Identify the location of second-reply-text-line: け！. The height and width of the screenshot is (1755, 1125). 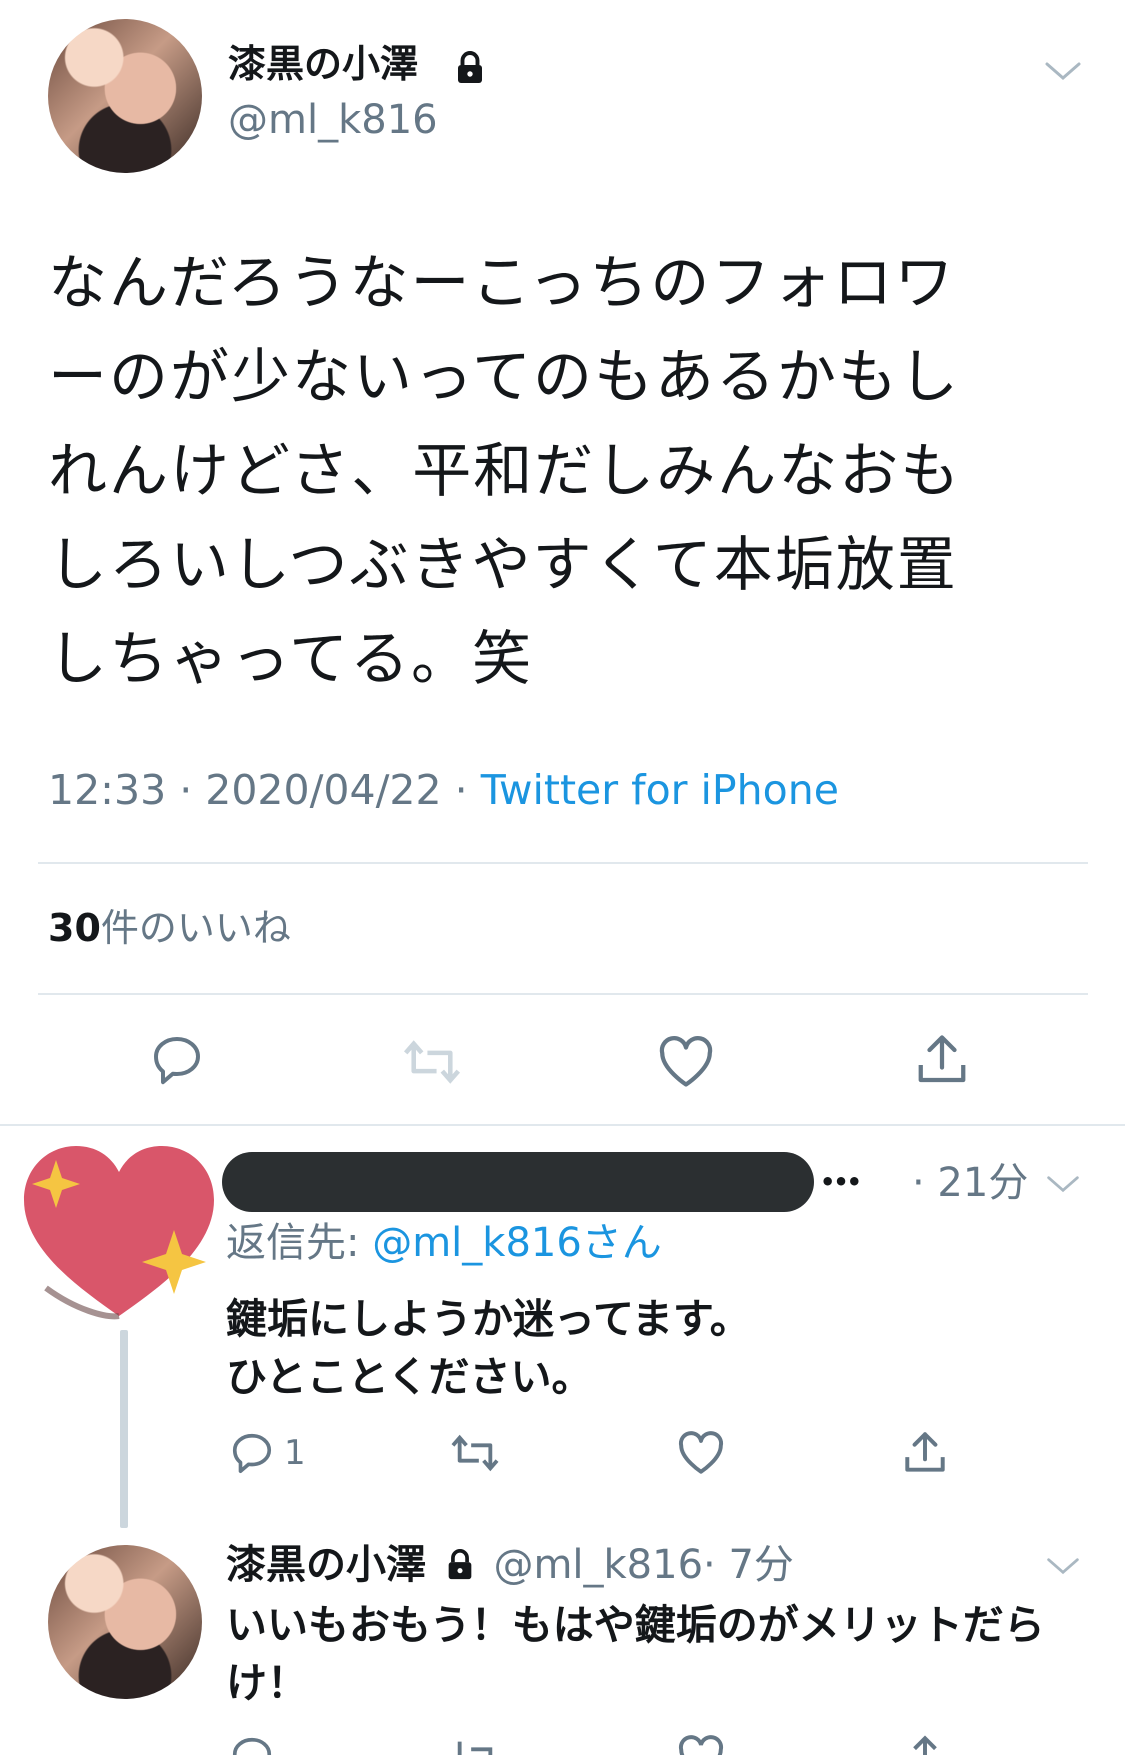
(267, 1683).